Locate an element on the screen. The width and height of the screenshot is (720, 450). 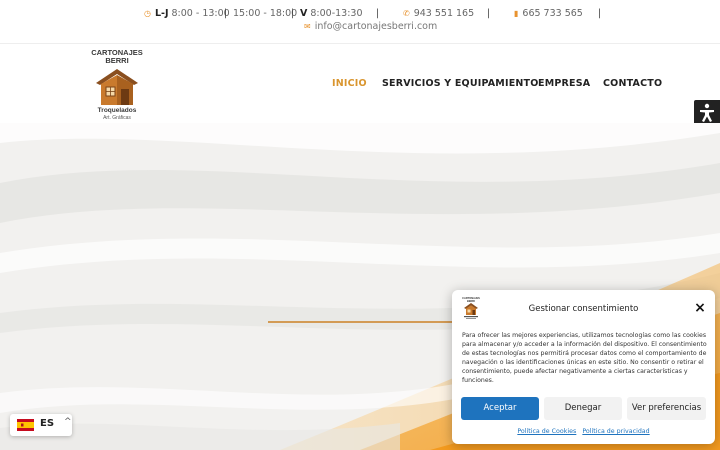
deny-button: Denegar is located at coordinates (583, 408).